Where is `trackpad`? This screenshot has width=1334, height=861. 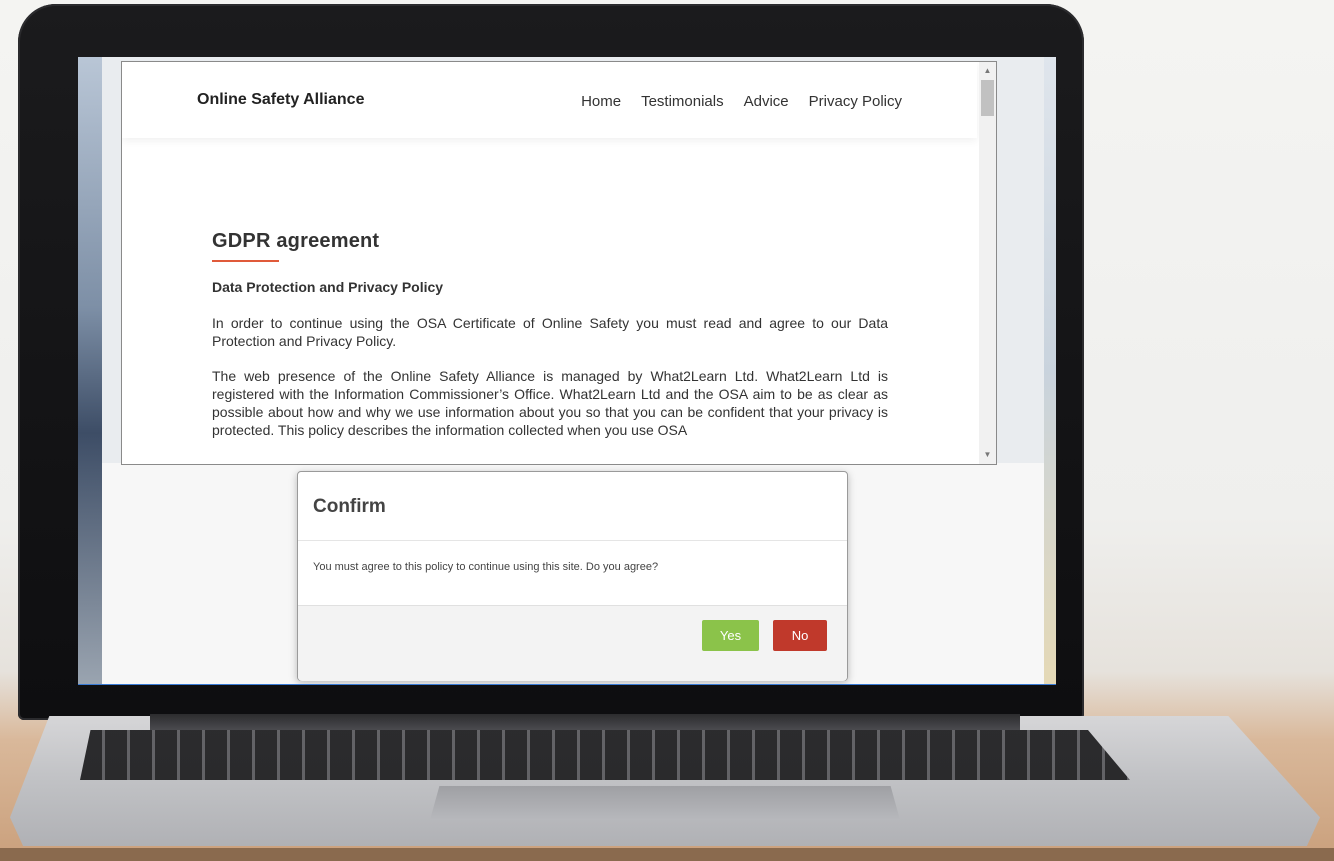
trackpad is located at coordinates (665, 803).